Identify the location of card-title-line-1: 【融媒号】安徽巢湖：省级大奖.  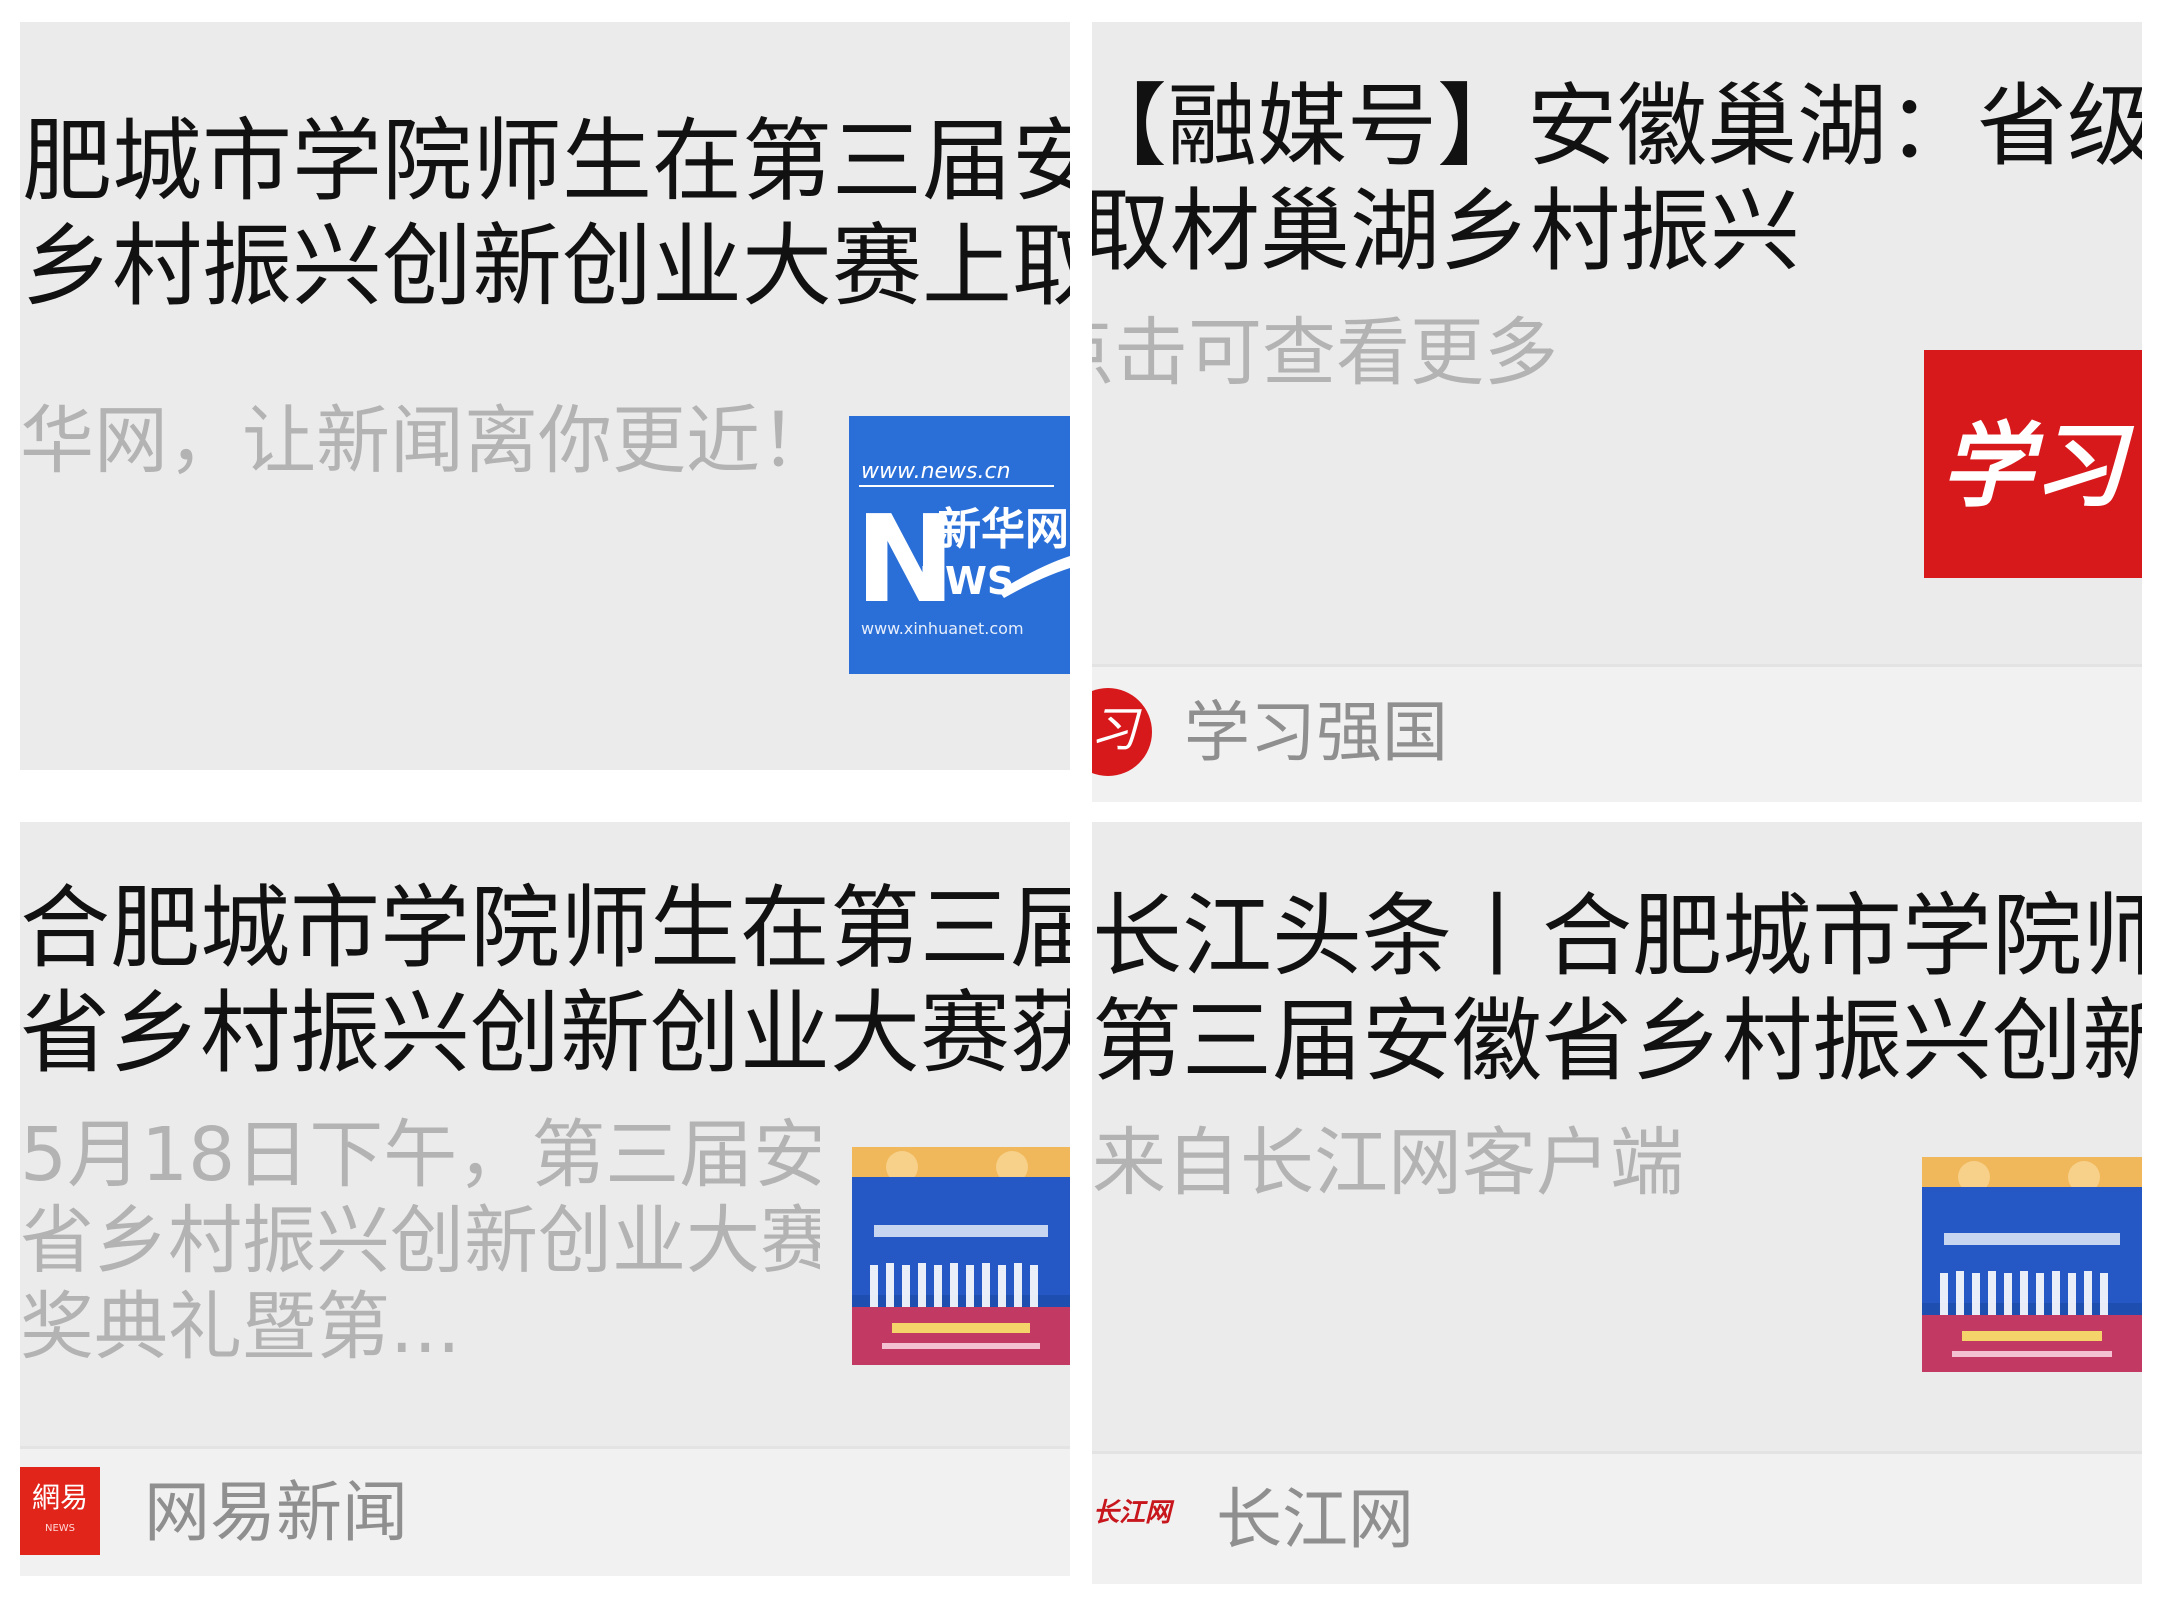
(1617, 126).